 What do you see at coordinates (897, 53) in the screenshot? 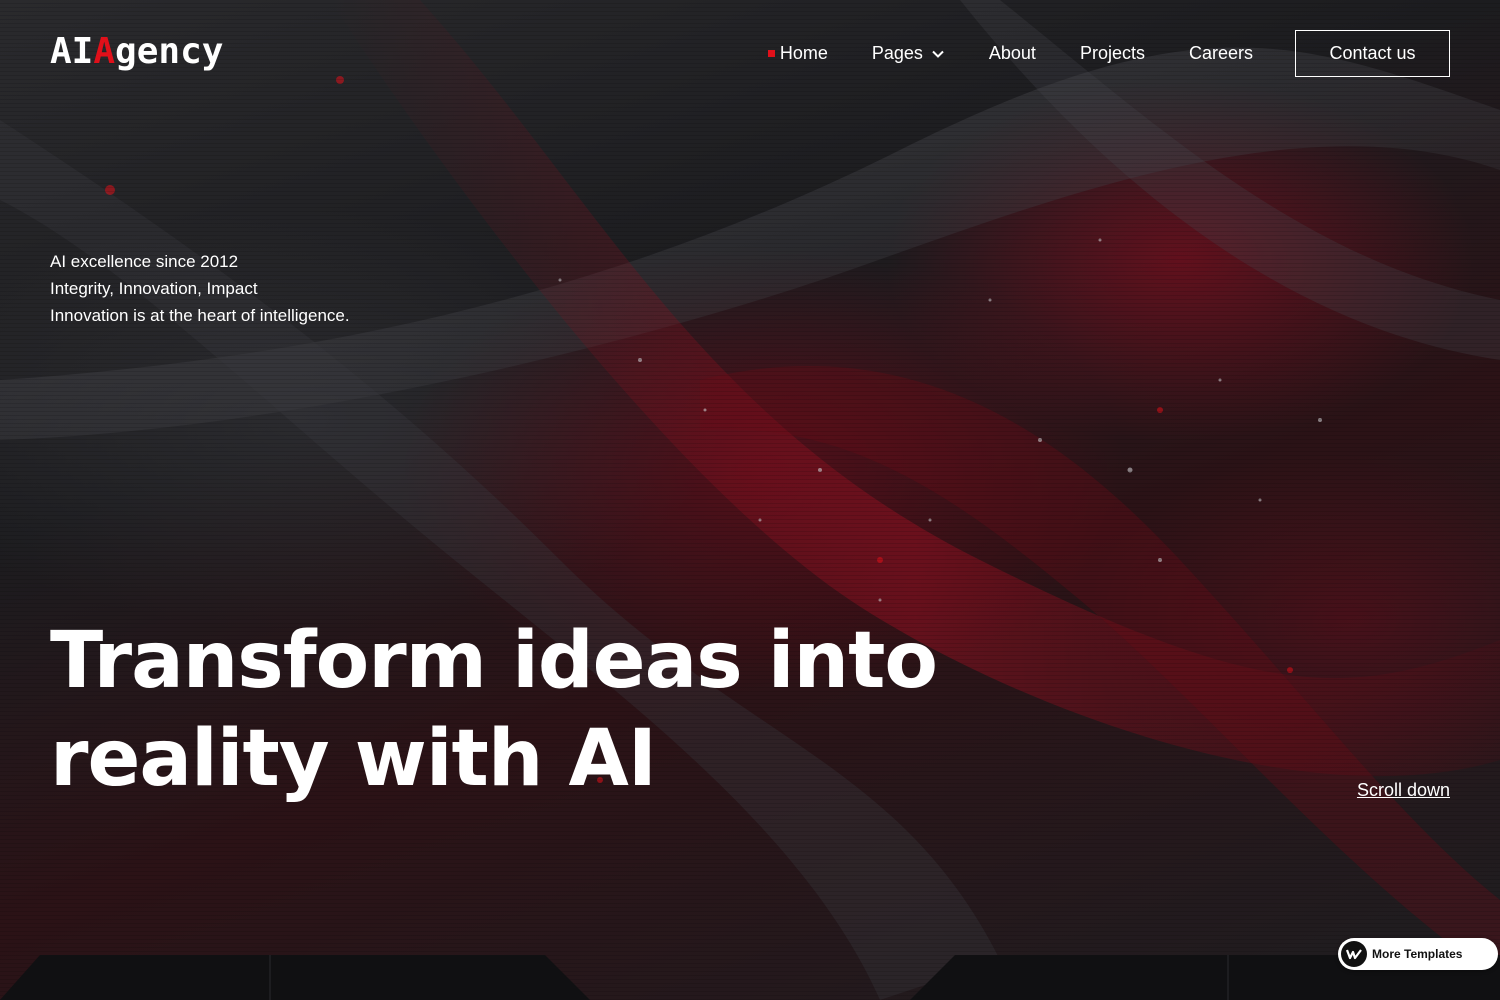
I see `nav-label-pages: Pages` at bounding box center [897, 53].